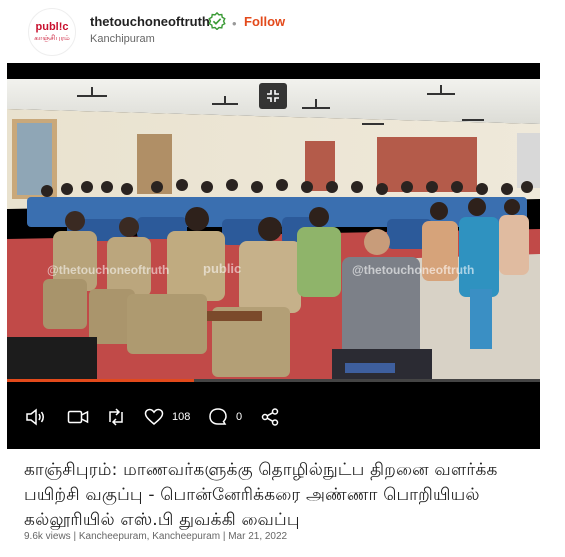 This screenshot has width=565, height=557. Describe the element at coordinates (52, 27) in the screenshot. I see `avatar-brand: publ!c` at that location.